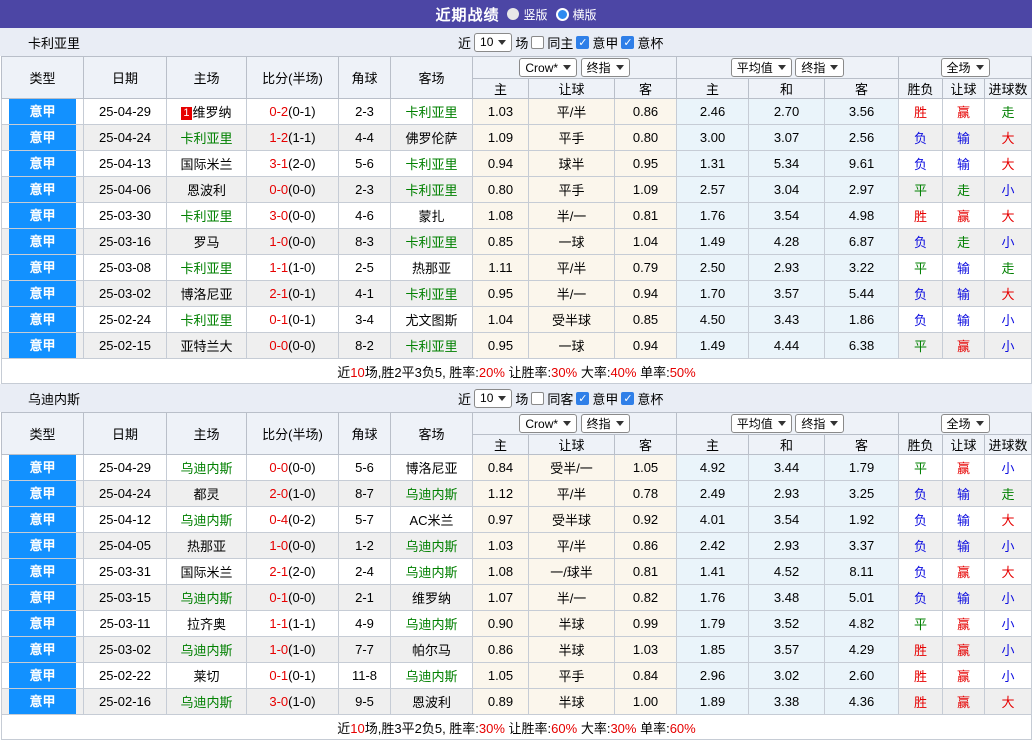  What do you see at coordinates (564, 728) in the screenshot?
I see `summary-segment: 60%` at bounding box center [564, 728].